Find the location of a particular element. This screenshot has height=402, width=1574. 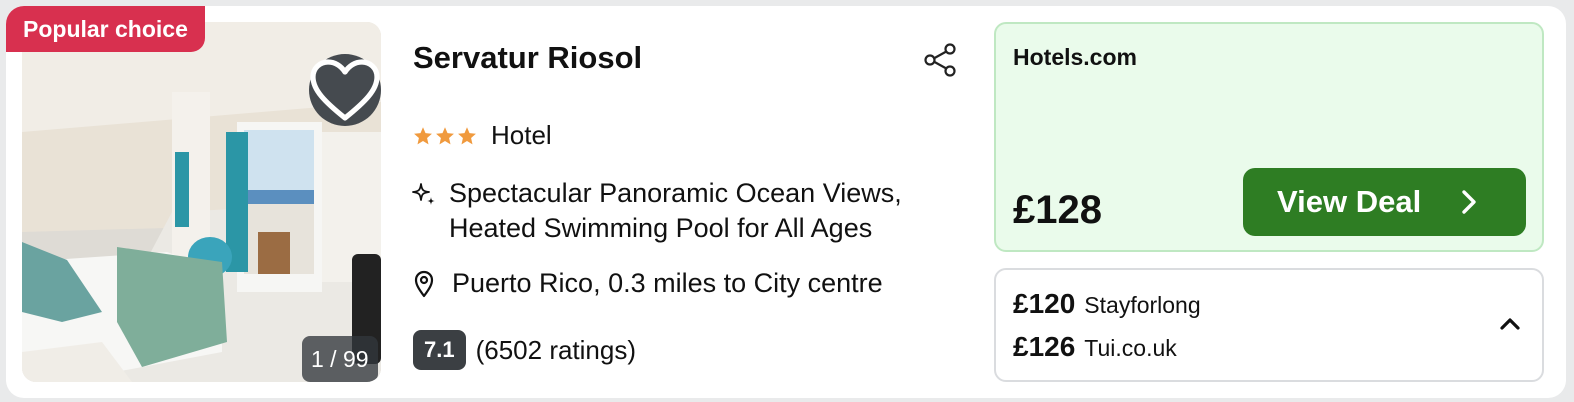

share-icon is located at coordinates (940, 60).